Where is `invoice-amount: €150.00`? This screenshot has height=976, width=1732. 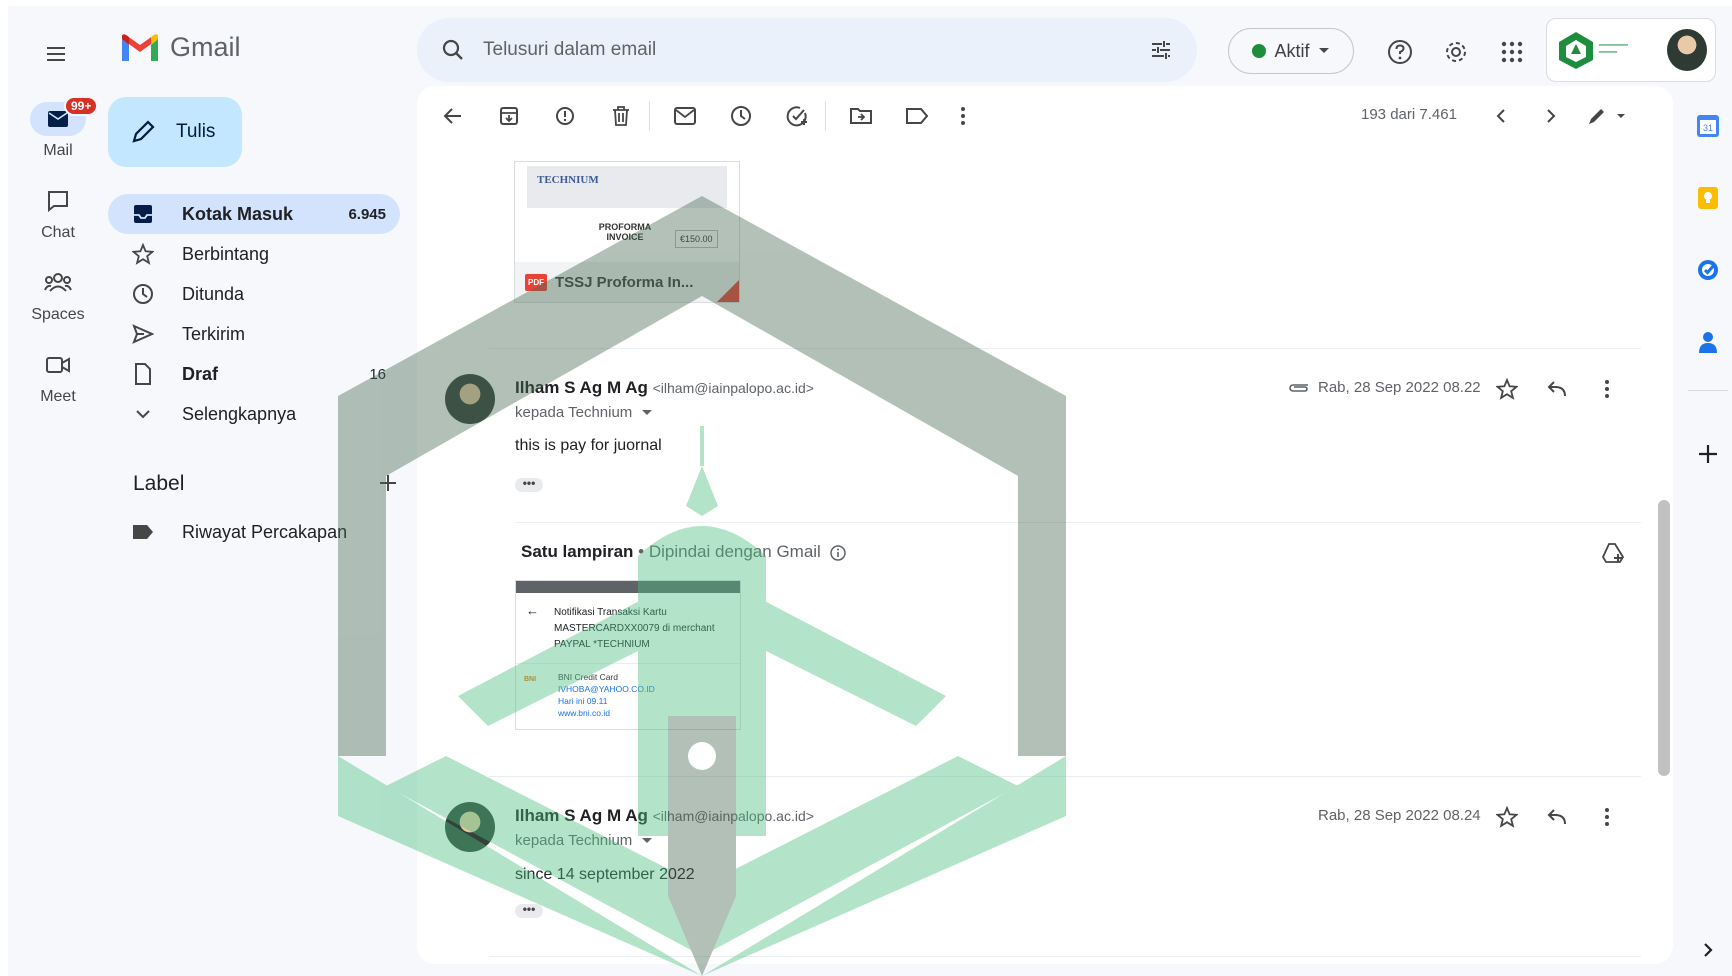 invoice-amount: €150.00 is located at coordinates (696, 239).